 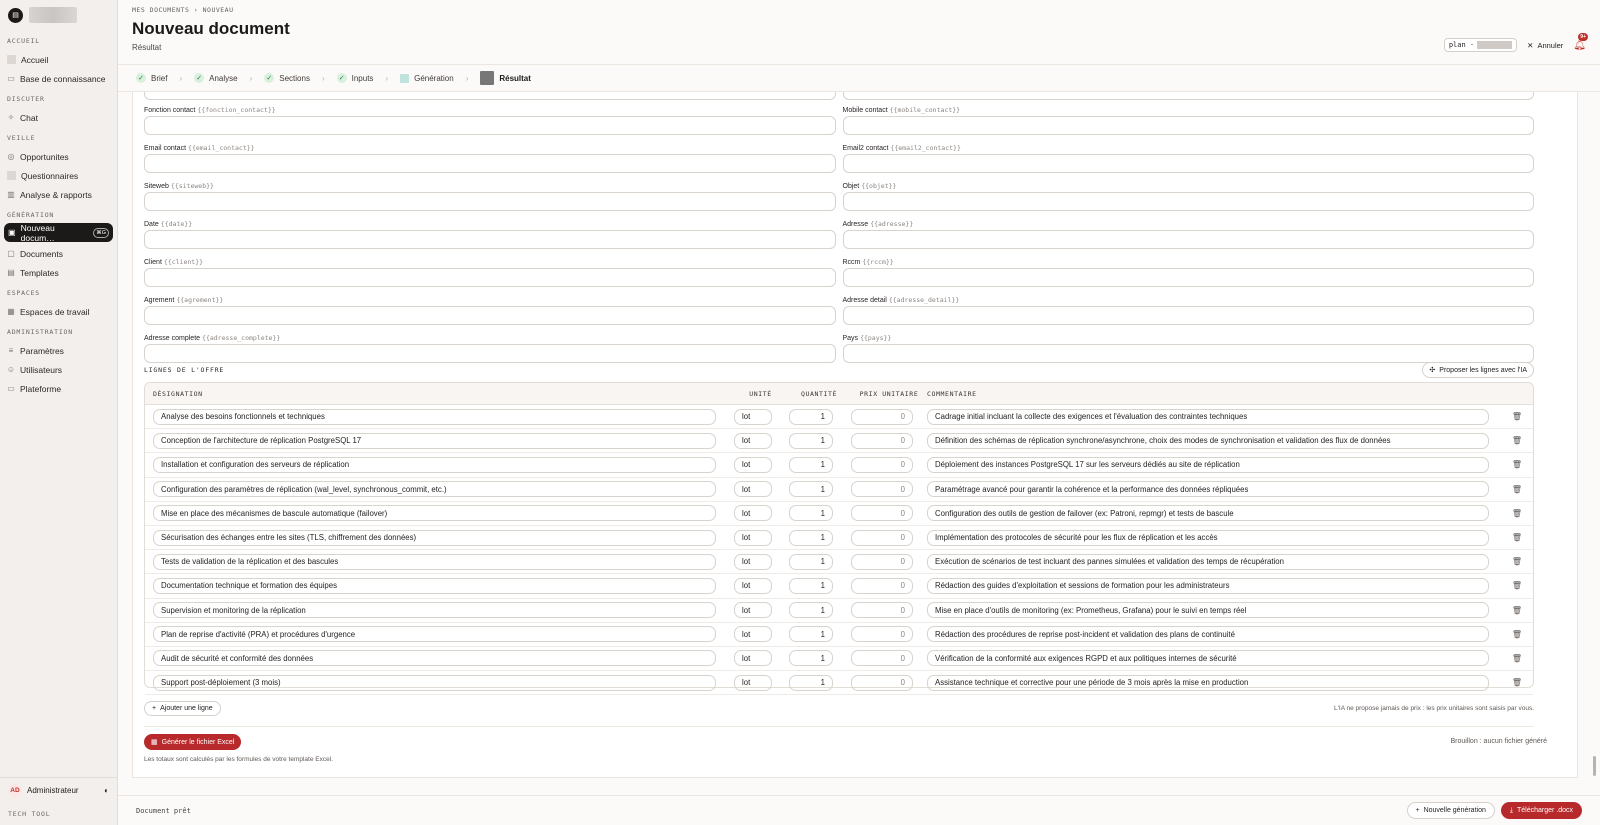 I want to click on add-line-button: + Ajouter une ligne, so click(x=182, y=708).